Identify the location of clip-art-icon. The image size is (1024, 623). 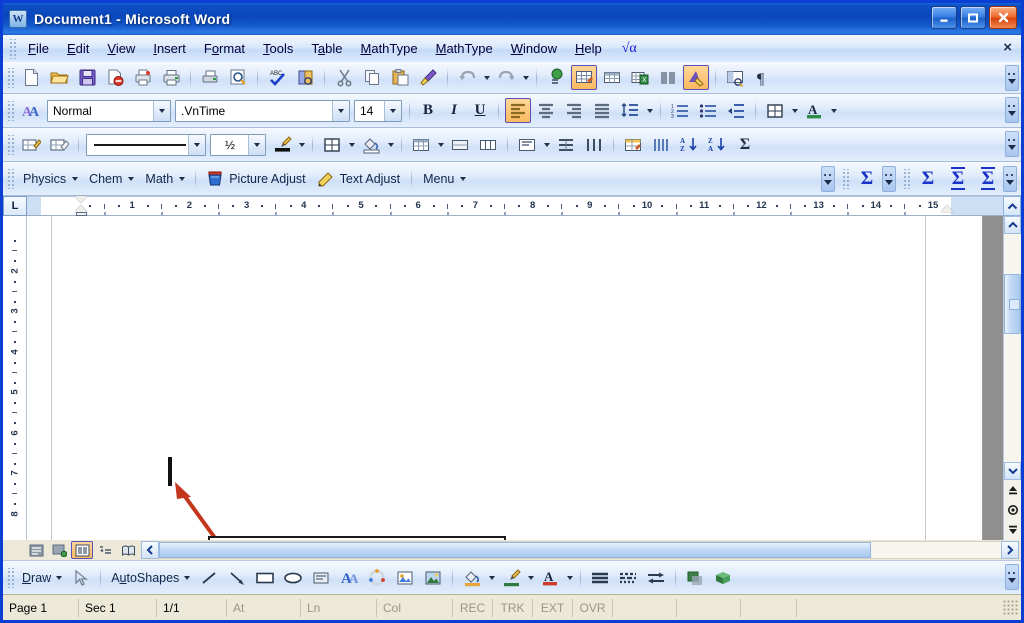
(405, 577).